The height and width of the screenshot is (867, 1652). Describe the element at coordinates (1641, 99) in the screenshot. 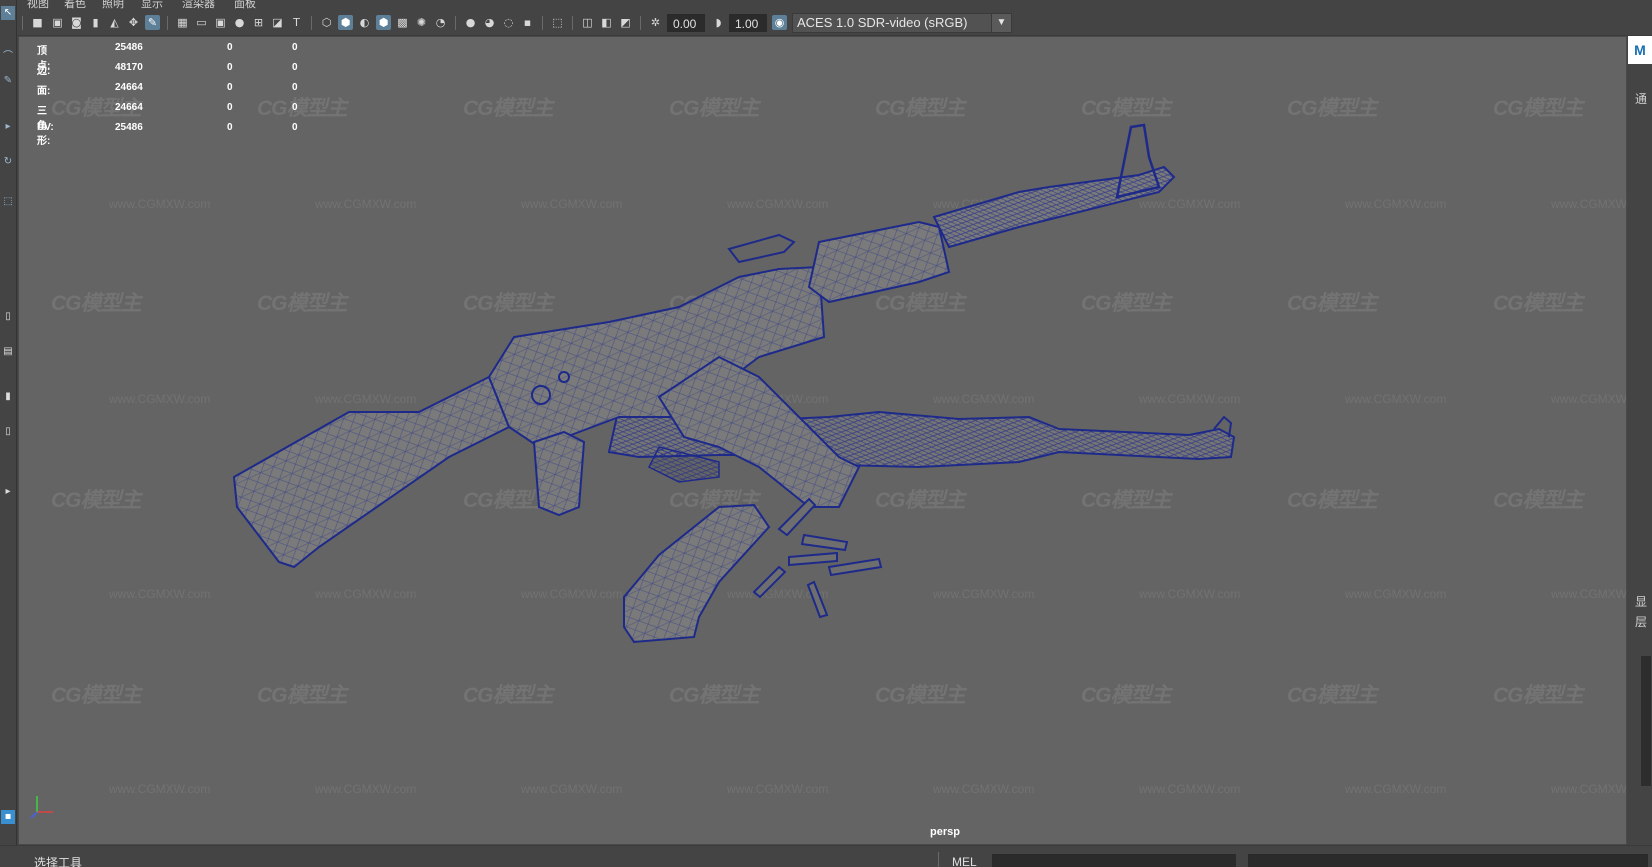

I see `panel-label-general: 通` at that location.